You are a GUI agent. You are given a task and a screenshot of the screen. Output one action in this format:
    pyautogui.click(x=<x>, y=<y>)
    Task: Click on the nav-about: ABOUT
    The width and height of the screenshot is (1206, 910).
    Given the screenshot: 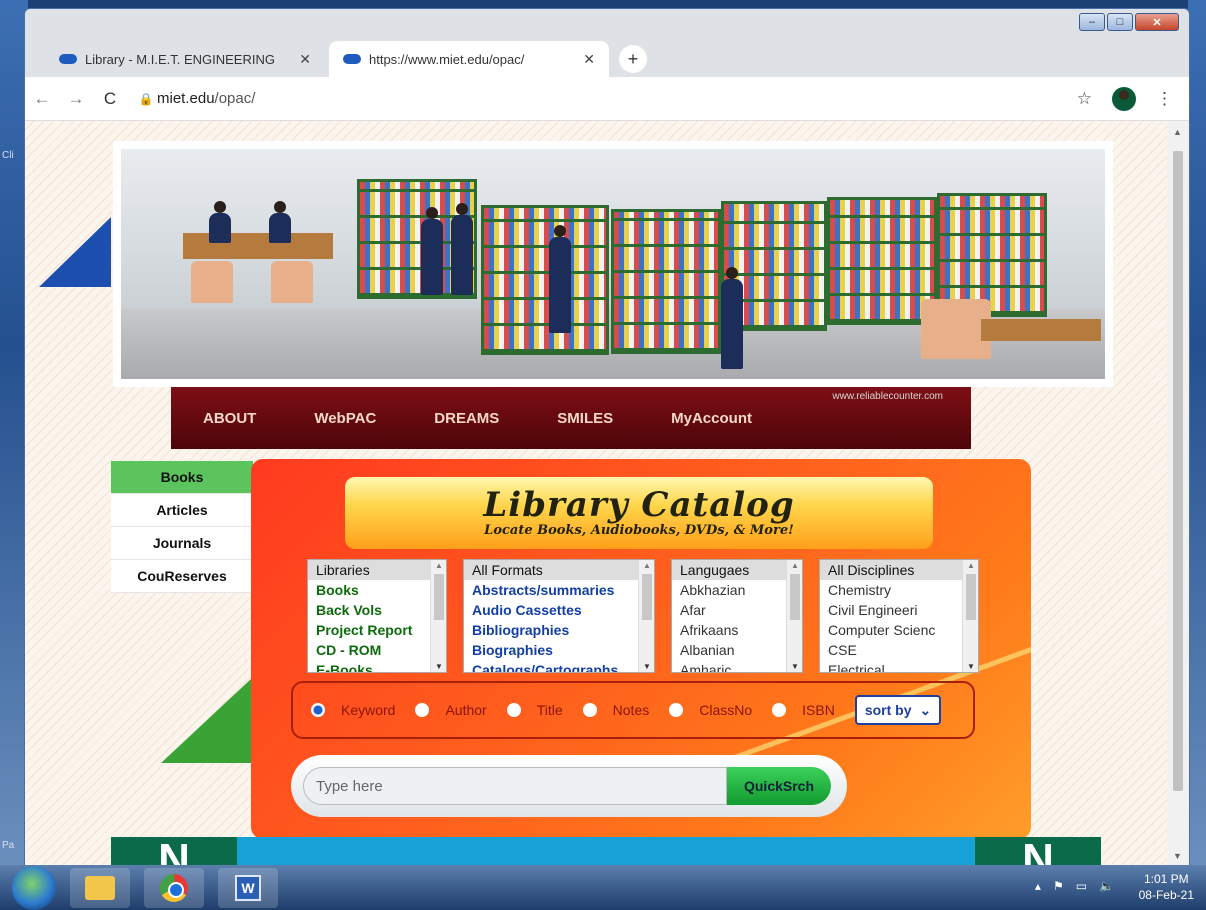 What is the action you would take?
    pyautogui.click(x=229, y=418)
    